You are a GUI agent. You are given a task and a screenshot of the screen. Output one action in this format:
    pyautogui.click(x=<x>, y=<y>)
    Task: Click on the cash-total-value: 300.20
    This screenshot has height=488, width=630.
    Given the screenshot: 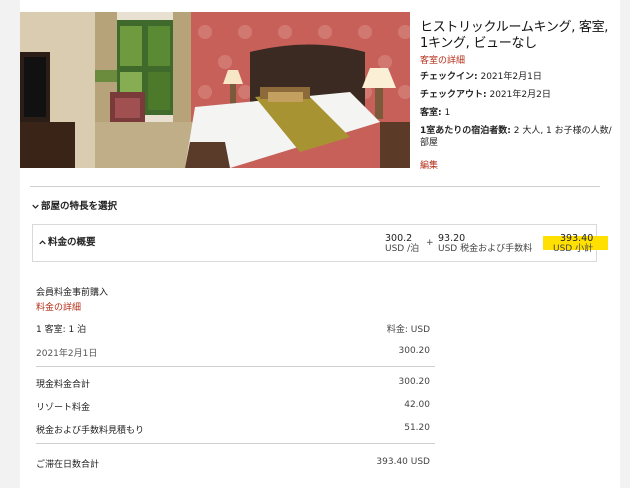 What is the action you would take?
    pyautogui.click(x=414, y=382)
    